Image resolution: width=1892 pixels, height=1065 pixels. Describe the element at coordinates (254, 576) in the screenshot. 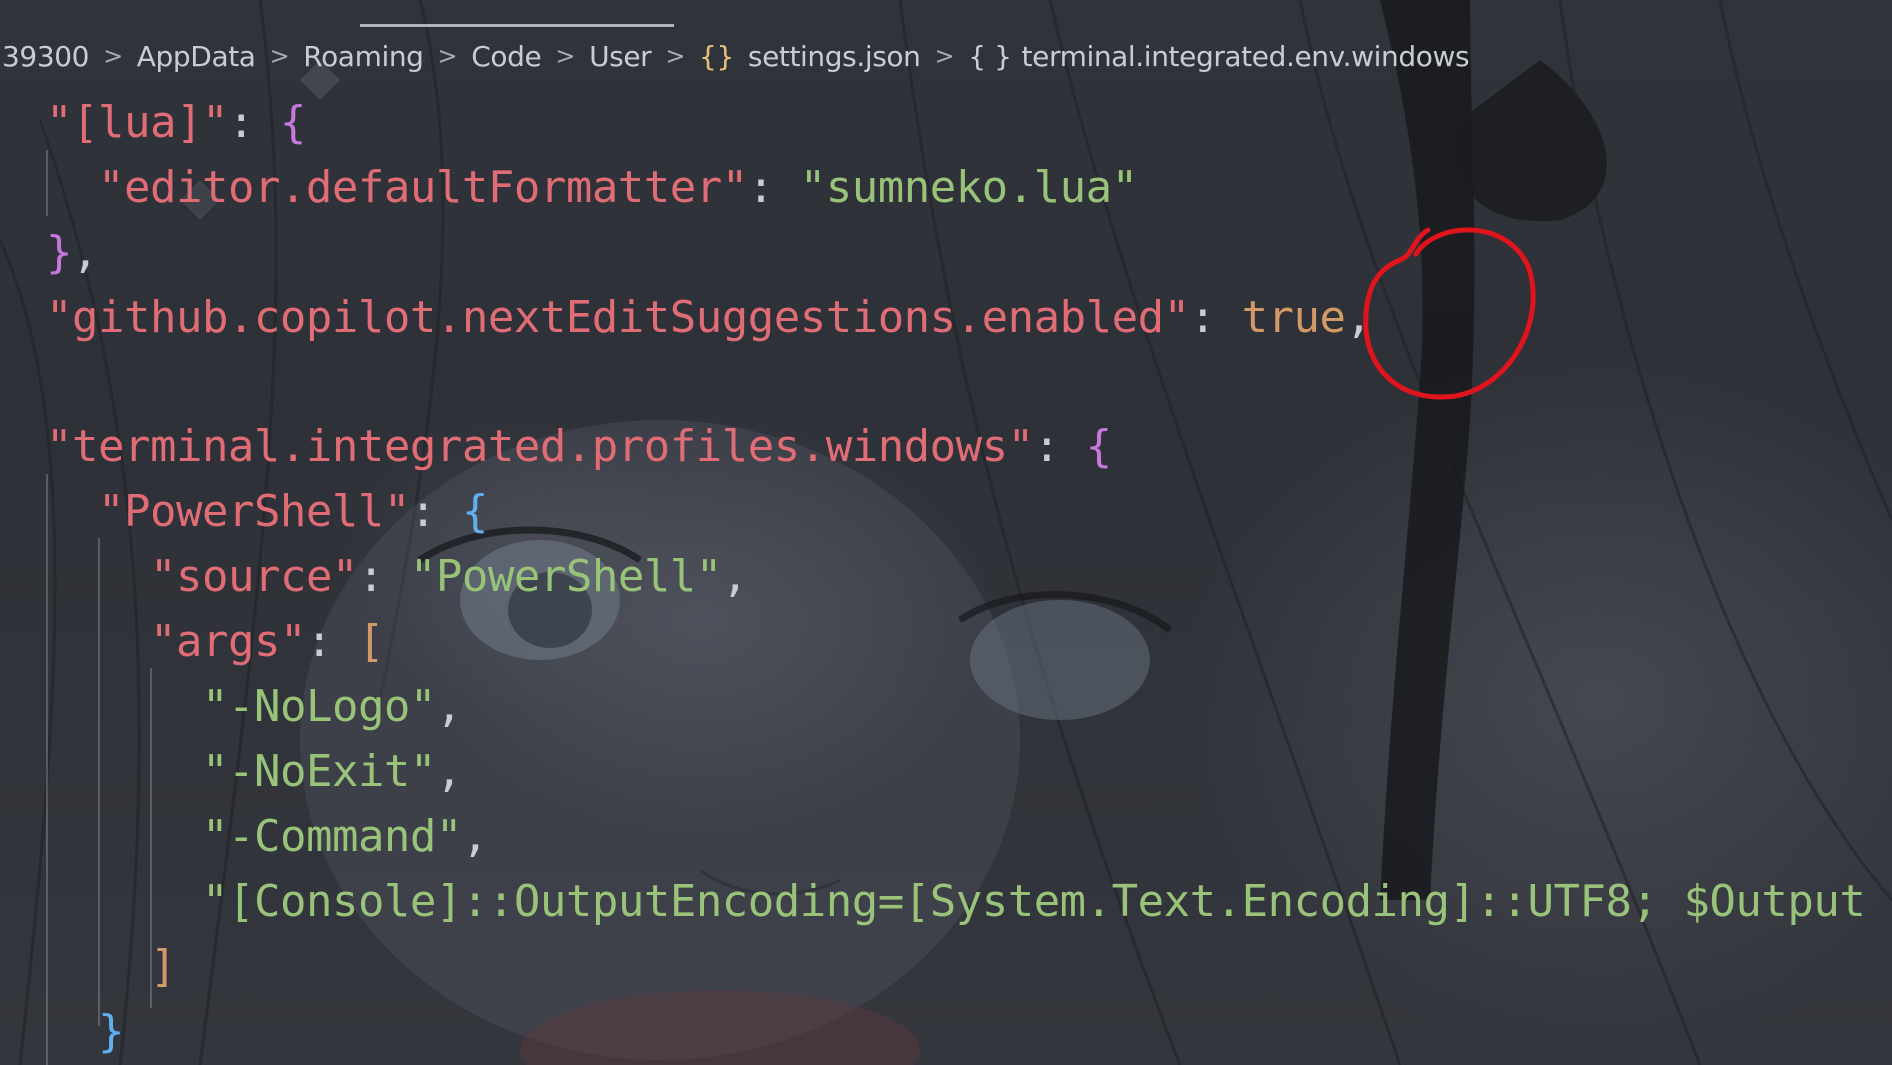

I see `json-key: "source"` at that location.